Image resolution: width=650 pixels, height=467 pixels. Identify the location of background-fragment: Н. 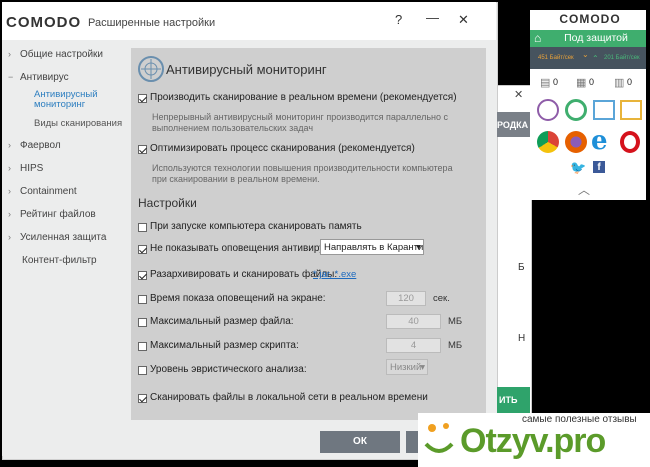
(522, 338).